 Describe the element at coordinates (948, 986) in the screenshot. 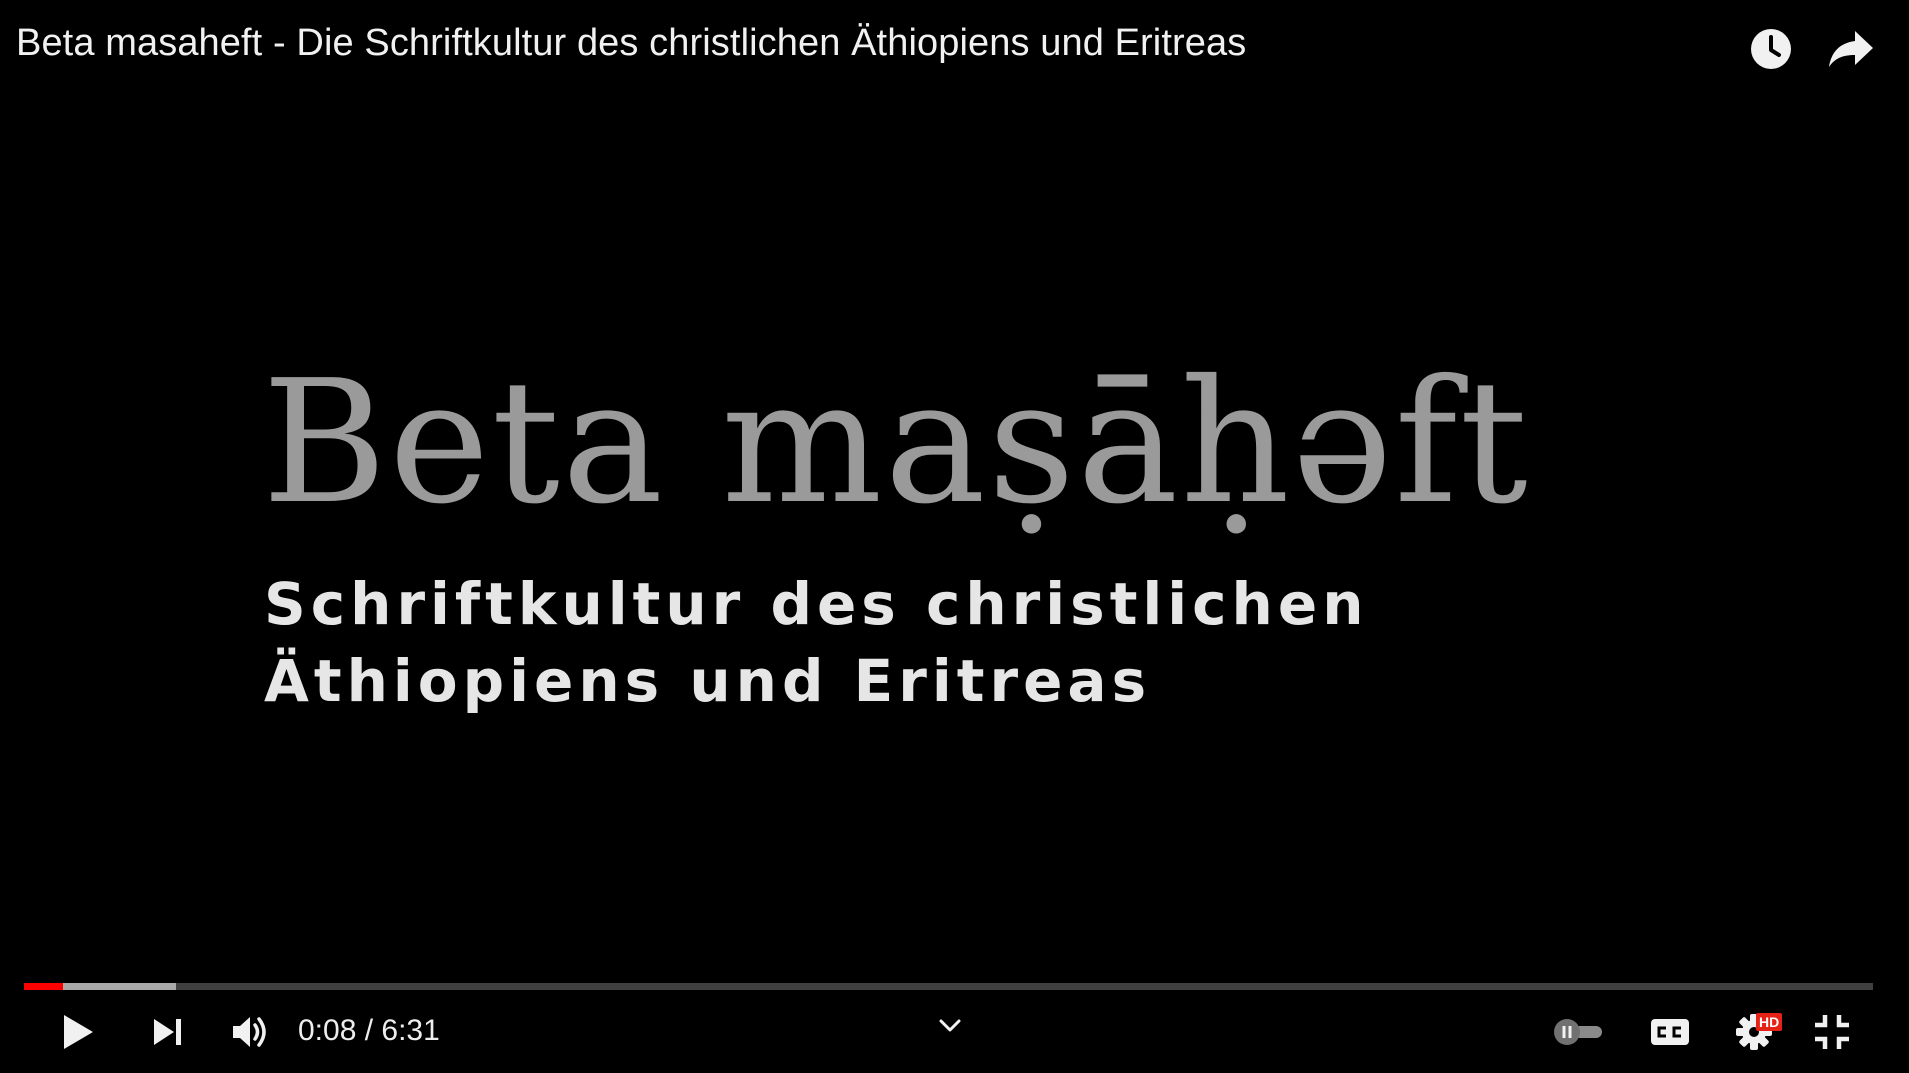

I see `progress-bar` at that location.